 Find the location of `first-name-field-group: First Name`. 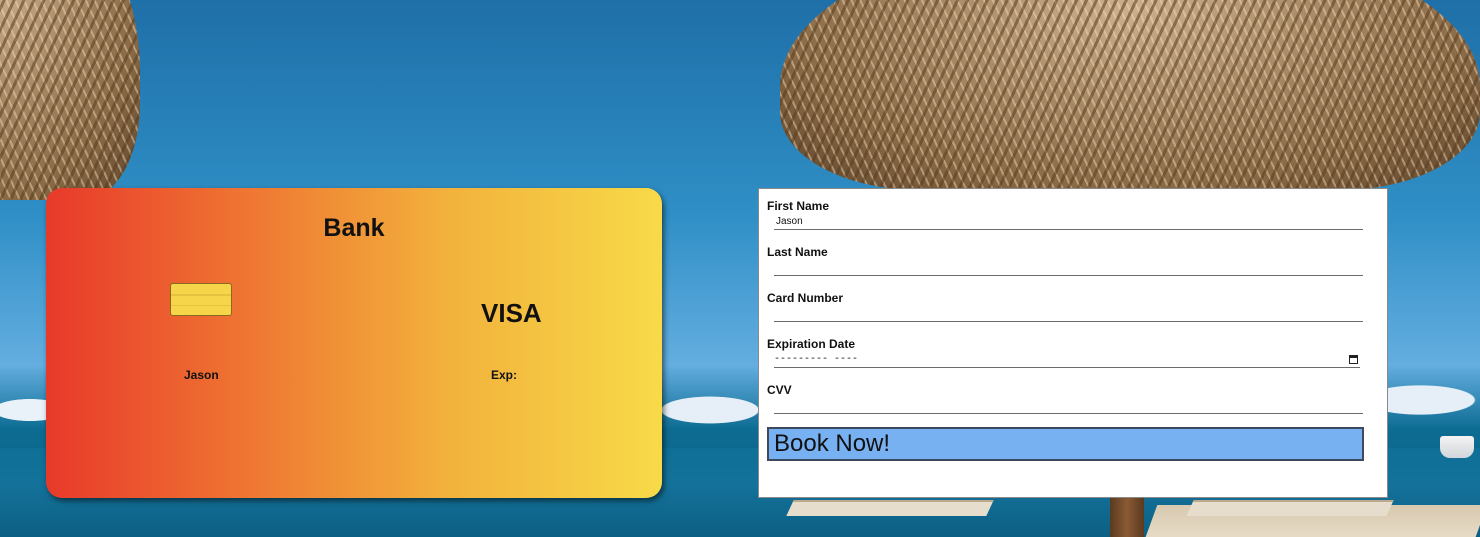

first-name-field-group: First Name is located at coordinates (1065, 214).